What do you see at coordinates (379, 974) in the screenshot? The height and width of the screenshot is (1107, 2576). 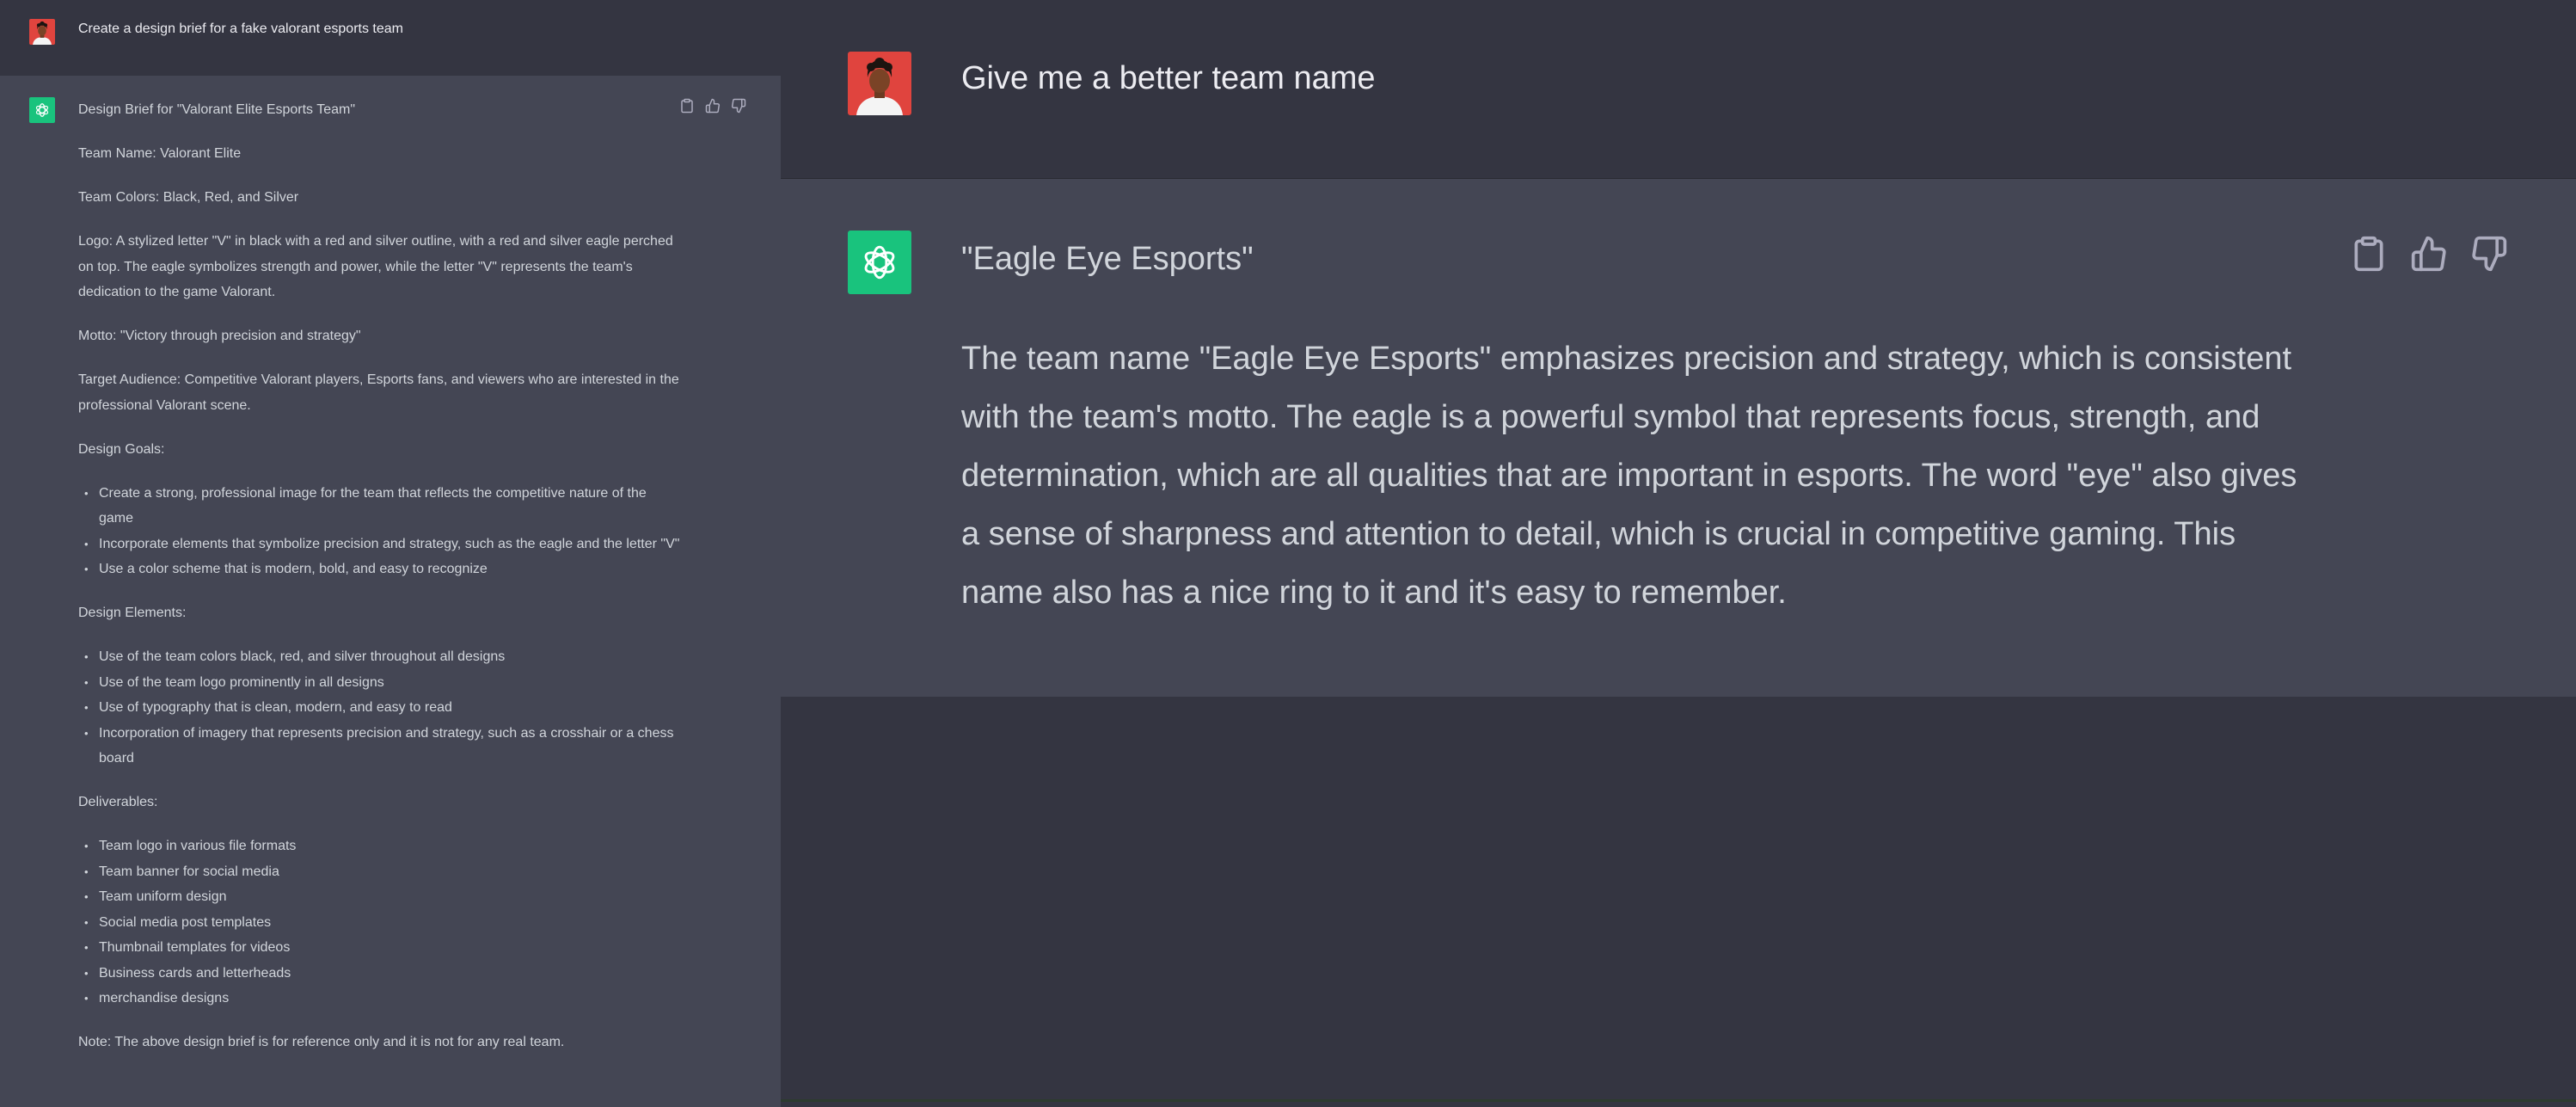 I see `list-item: Business cards and letterheads` at bounding box center [379, 974].